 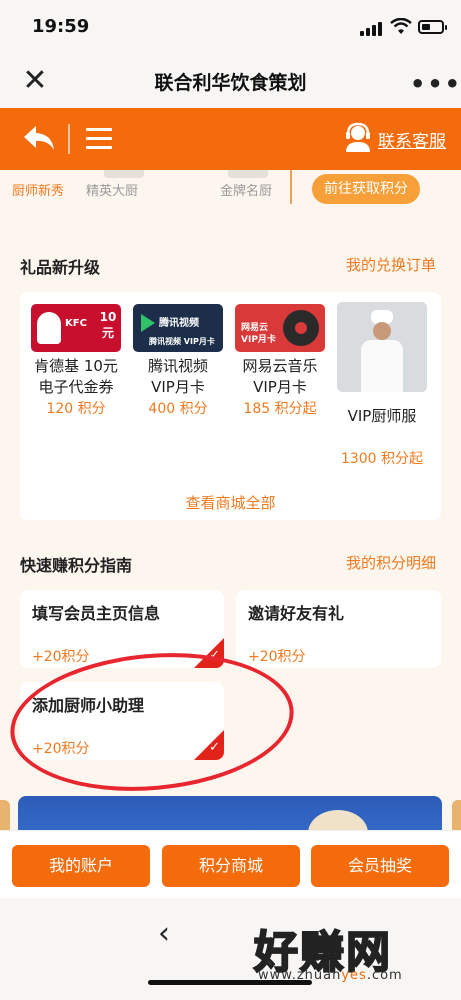 I want to click on contact-service-link: 联系客服, so click(x=412, y=139).